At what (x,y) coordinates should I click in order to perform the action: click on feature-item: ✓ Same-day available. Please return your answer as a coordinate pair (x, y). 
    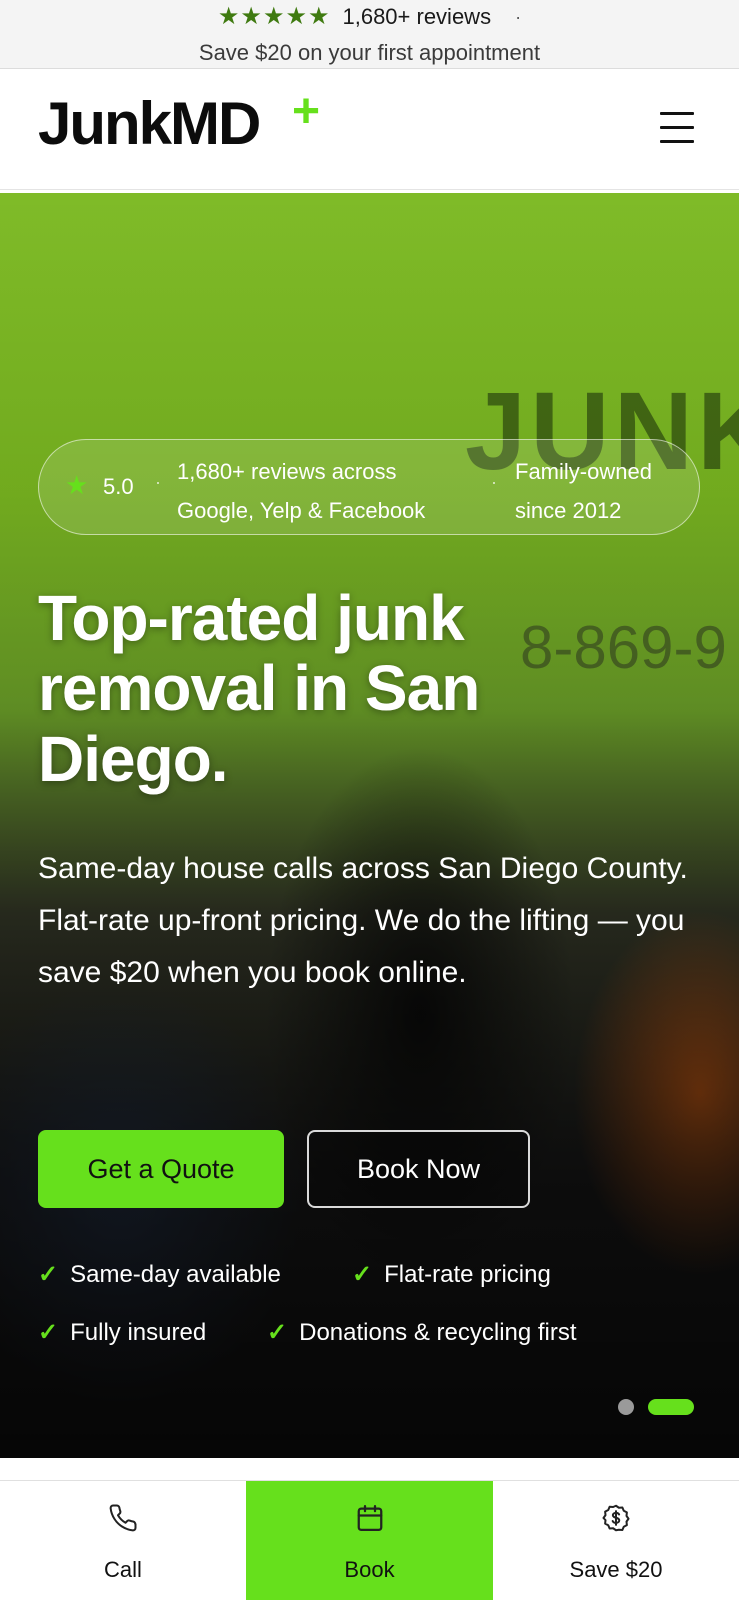
    Looking at the image, I should click on (159, 1275).